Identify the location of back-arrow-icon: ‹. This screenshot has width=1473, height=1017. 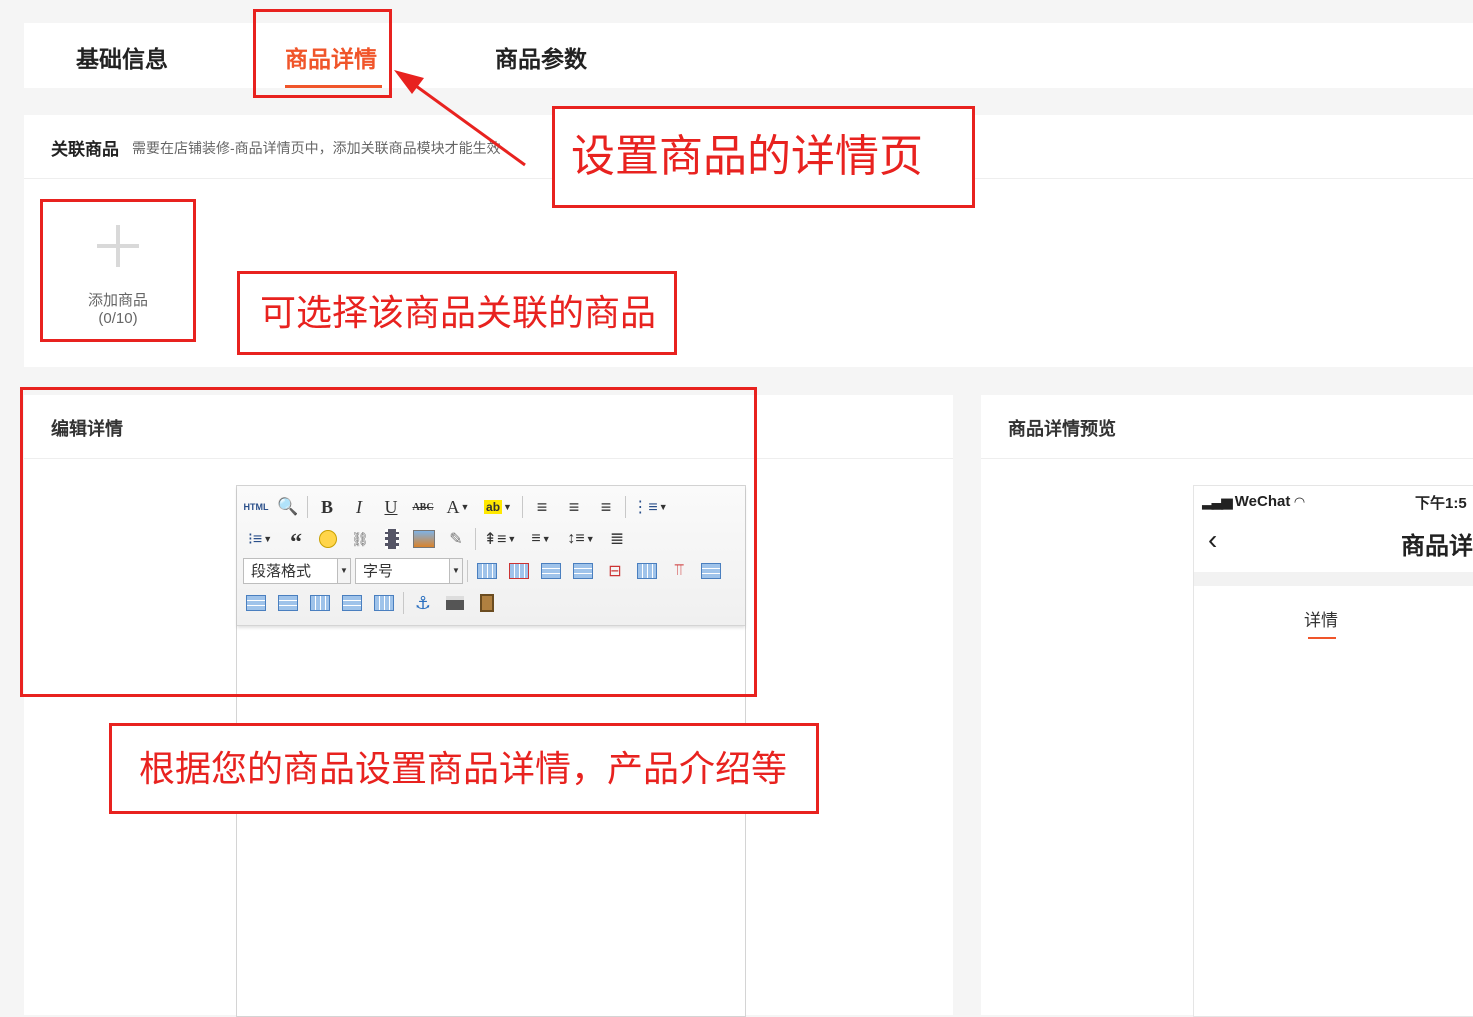
(1212, 540).